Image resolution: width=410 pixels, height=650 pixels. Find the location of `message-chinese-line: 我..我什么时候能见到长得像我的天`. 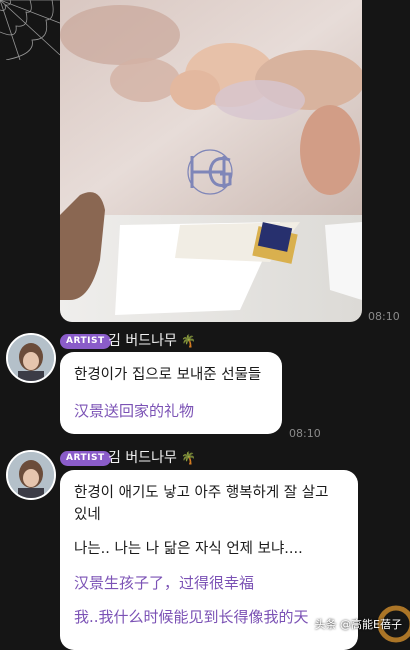

message-chinese-line: 我..我什么时候能见到长得像我的天 is located at coordinates (191, 617).